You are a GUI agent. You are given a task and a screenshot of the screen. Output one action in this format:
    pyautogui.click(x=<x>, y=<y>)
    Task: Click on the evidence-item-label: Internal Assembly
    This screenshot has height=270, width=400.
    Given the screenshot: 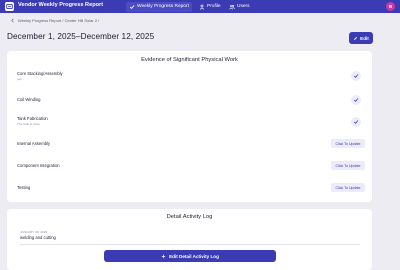 What is the action you would take?
    pyautogui.click(x=34, y=143)
    